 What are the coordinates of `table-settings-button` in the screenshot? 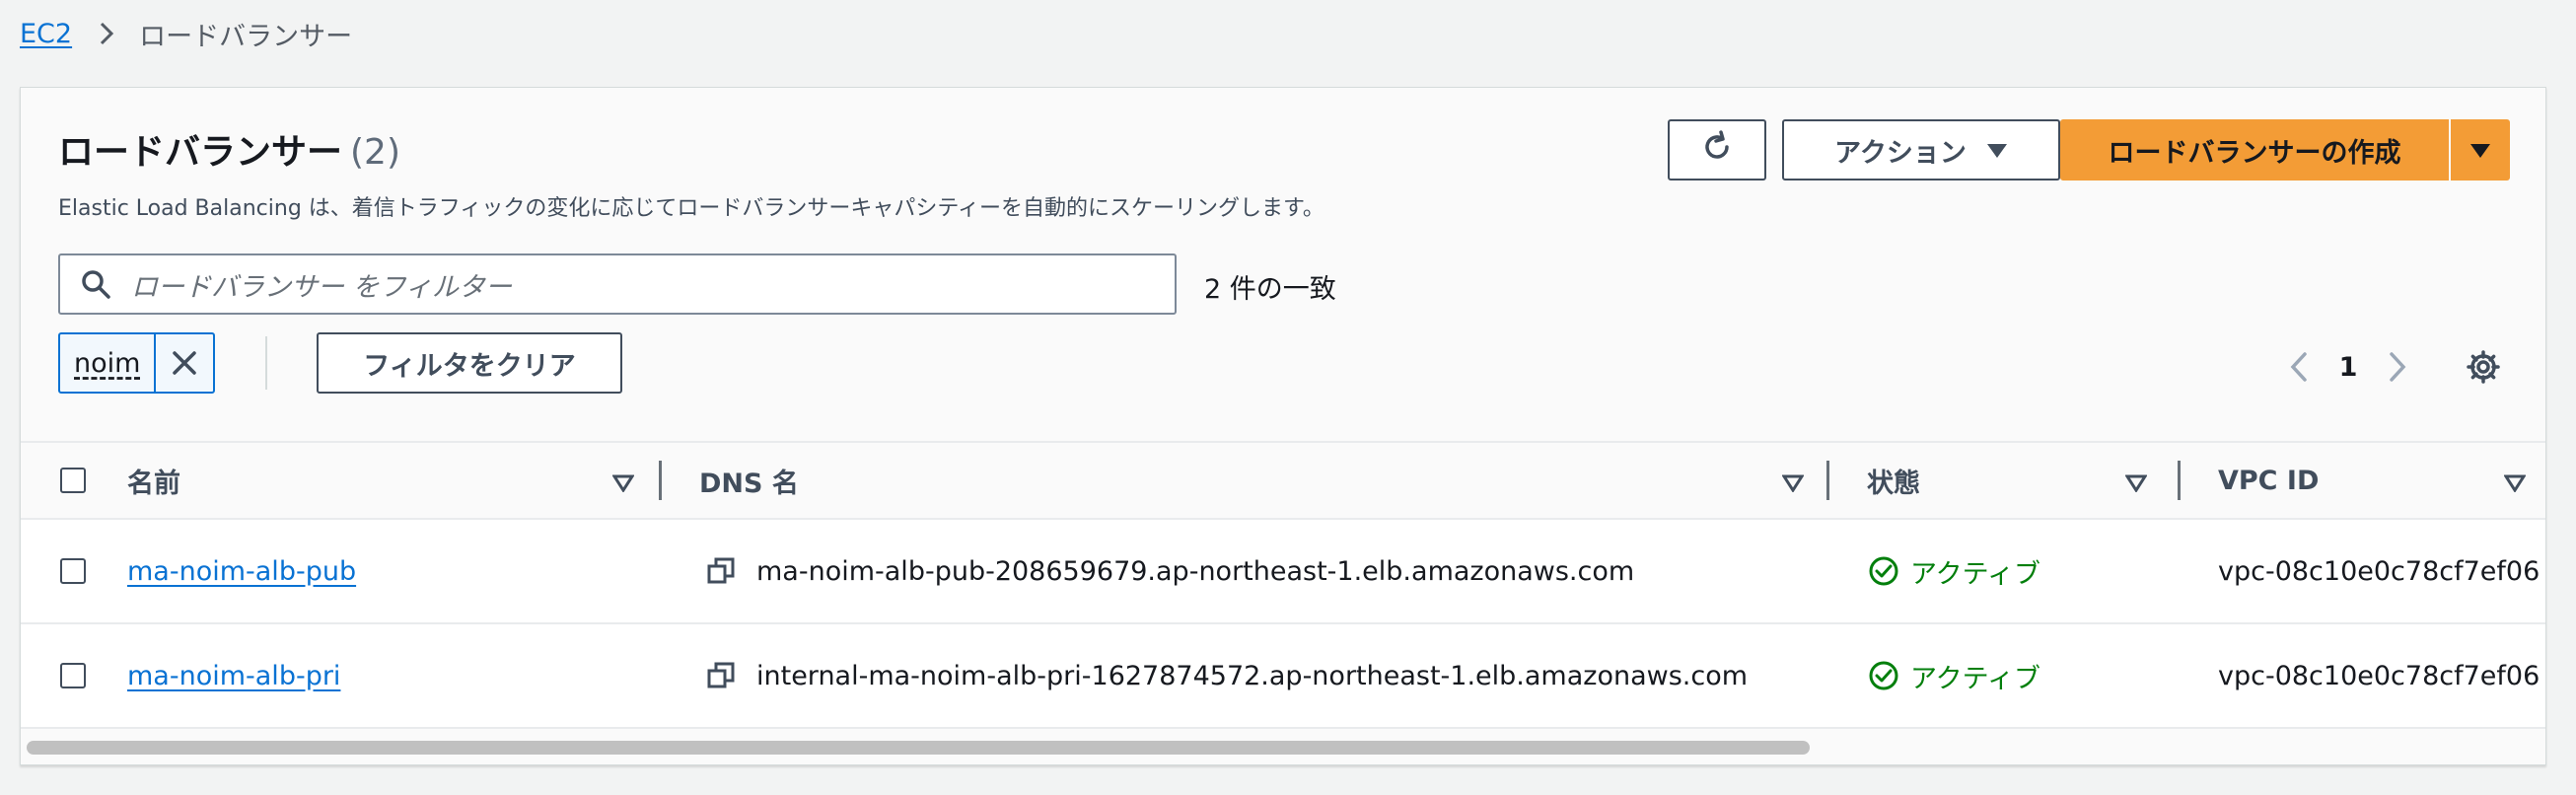 It's located at (2483, 367).